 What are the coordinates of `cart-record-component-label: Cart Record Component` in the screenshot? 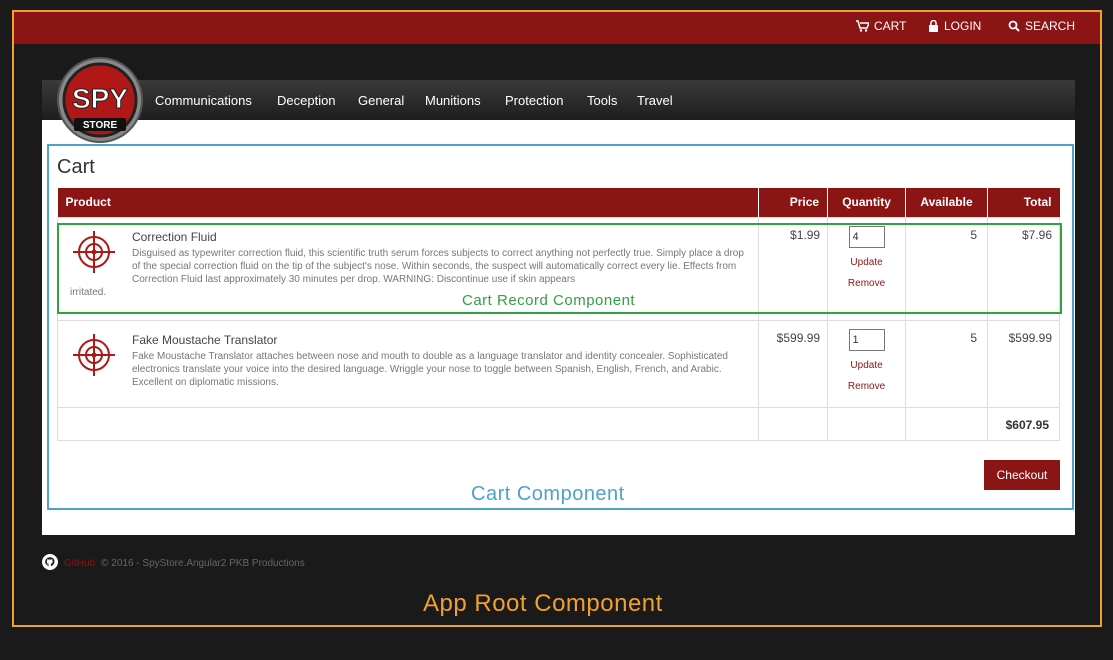 It's located at (549, 300).